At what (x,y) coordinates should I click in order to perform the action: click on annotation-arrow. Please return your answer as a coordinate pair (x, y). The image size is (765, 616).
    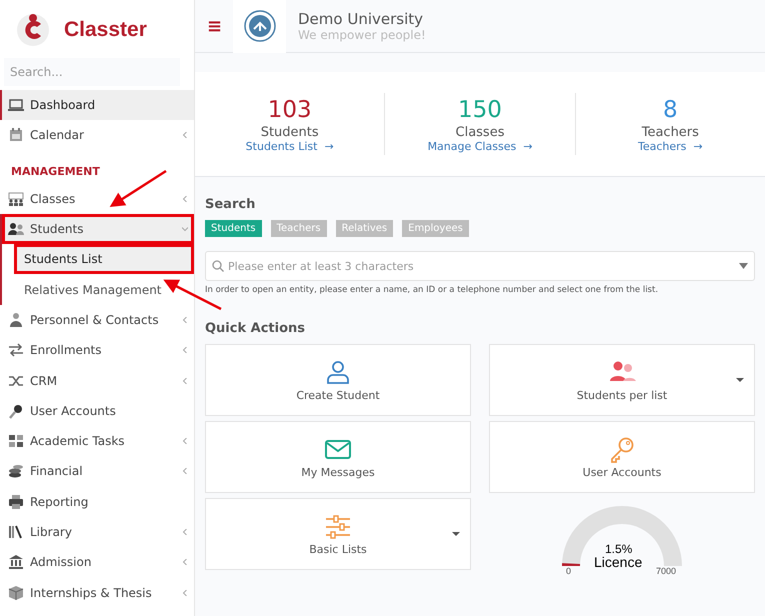
    Looking at the image, I should click on (138, 189).